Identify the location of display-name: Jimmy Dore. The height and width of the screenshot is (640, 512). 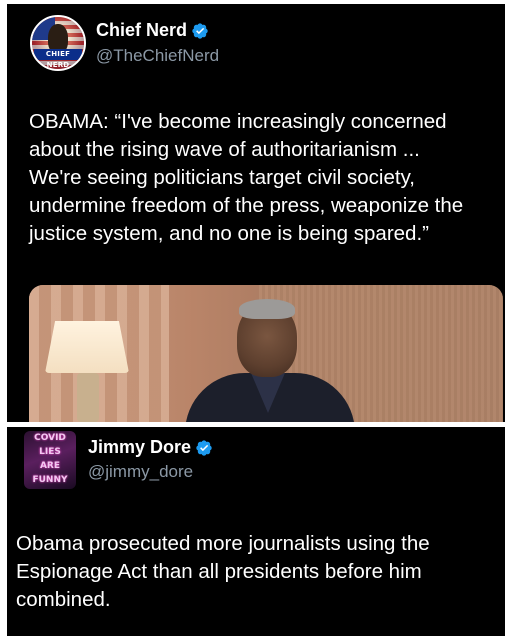
(139, 447).